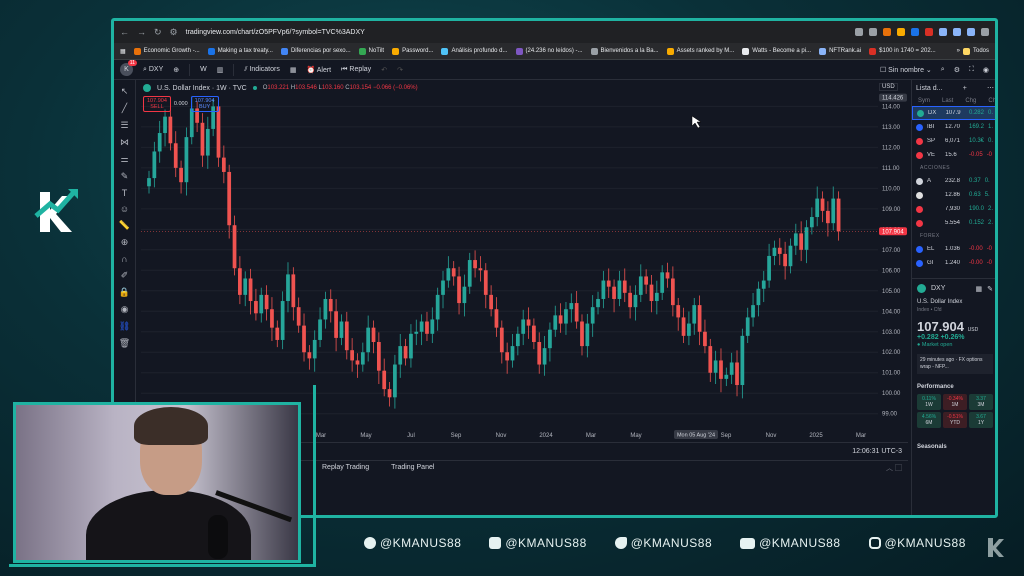 The height and width of the screenshot is (576, 1024). What do you see at coordinates (125, 193) in the screenshot?
I see `text-icon: T` at bounding box center [125, 193].